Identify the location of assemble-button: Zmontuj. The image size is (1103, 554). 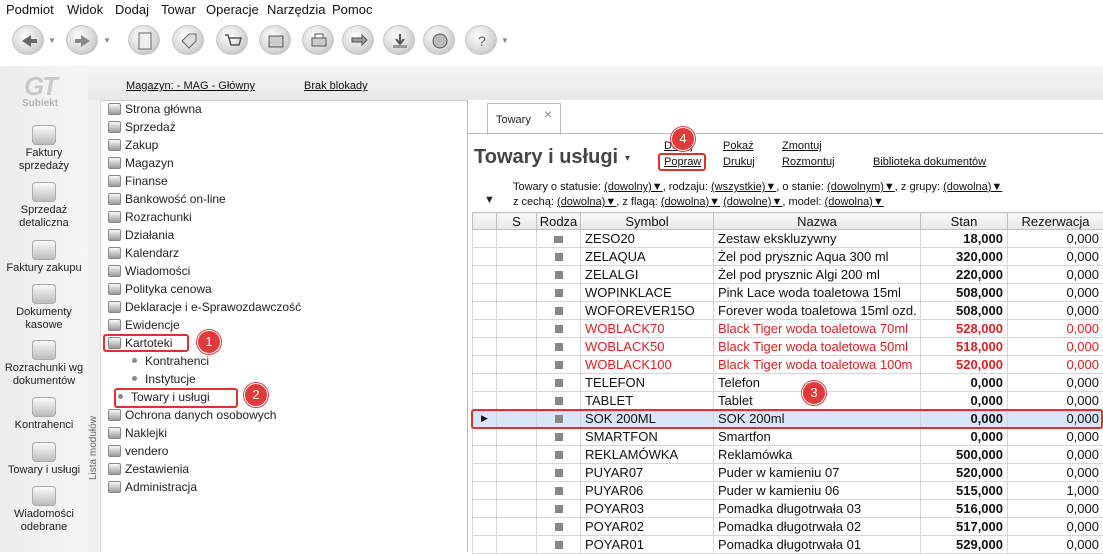
(802, 146).